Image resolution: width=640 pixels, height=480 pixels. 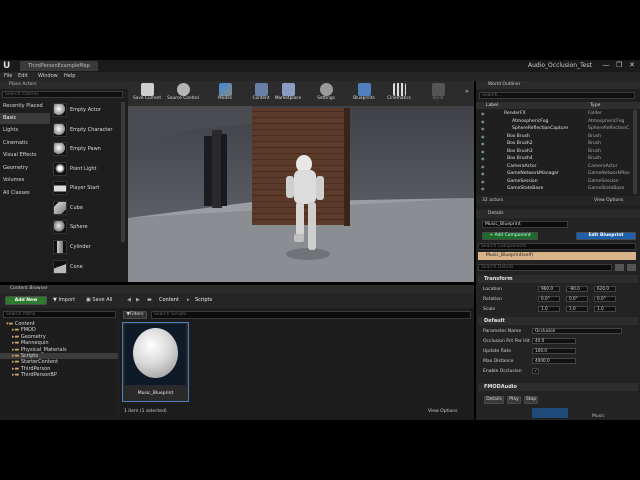 I want to click on category-basic: Basic, so click(x=25, y=118).